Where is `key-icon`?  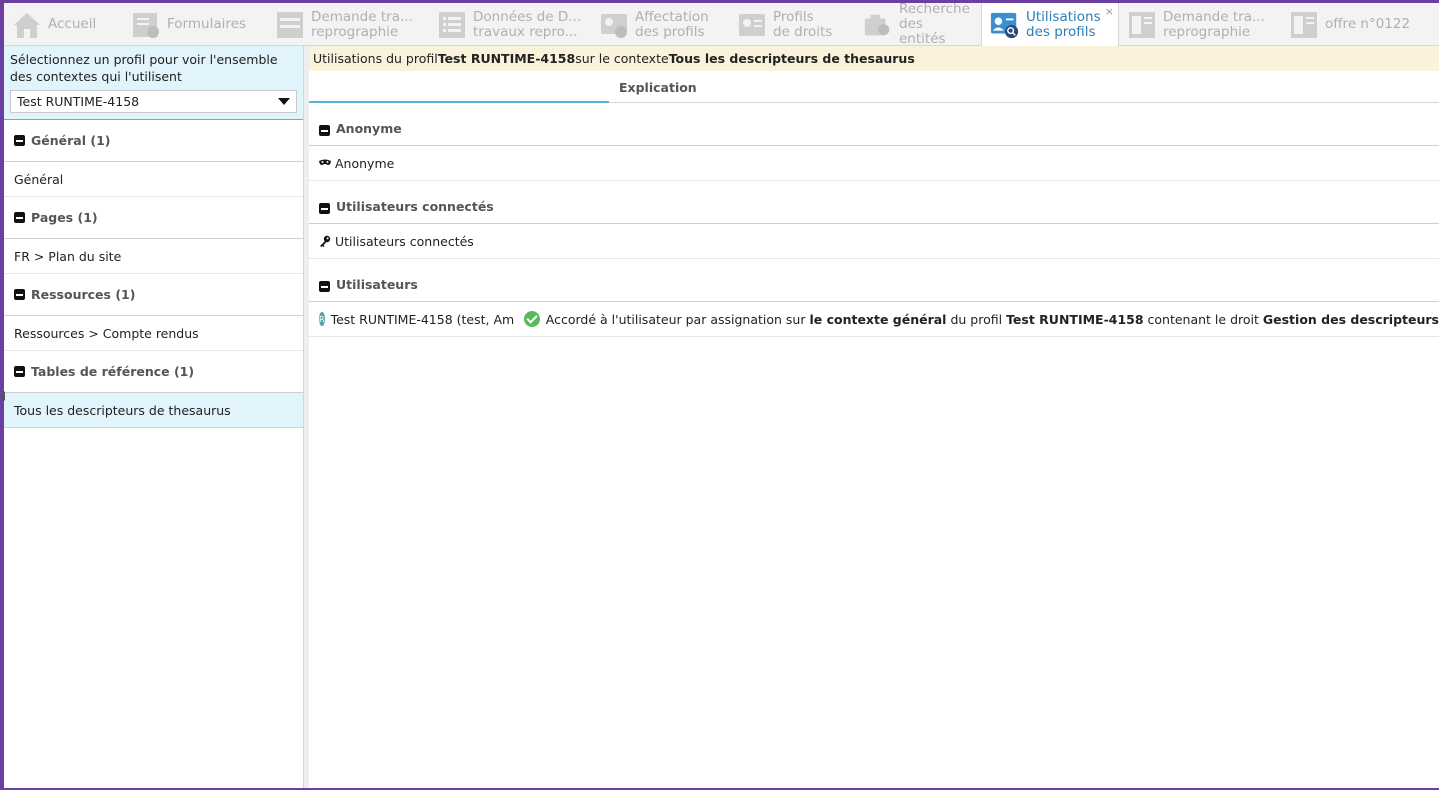
key-icon is located at coordinates (325, 241).